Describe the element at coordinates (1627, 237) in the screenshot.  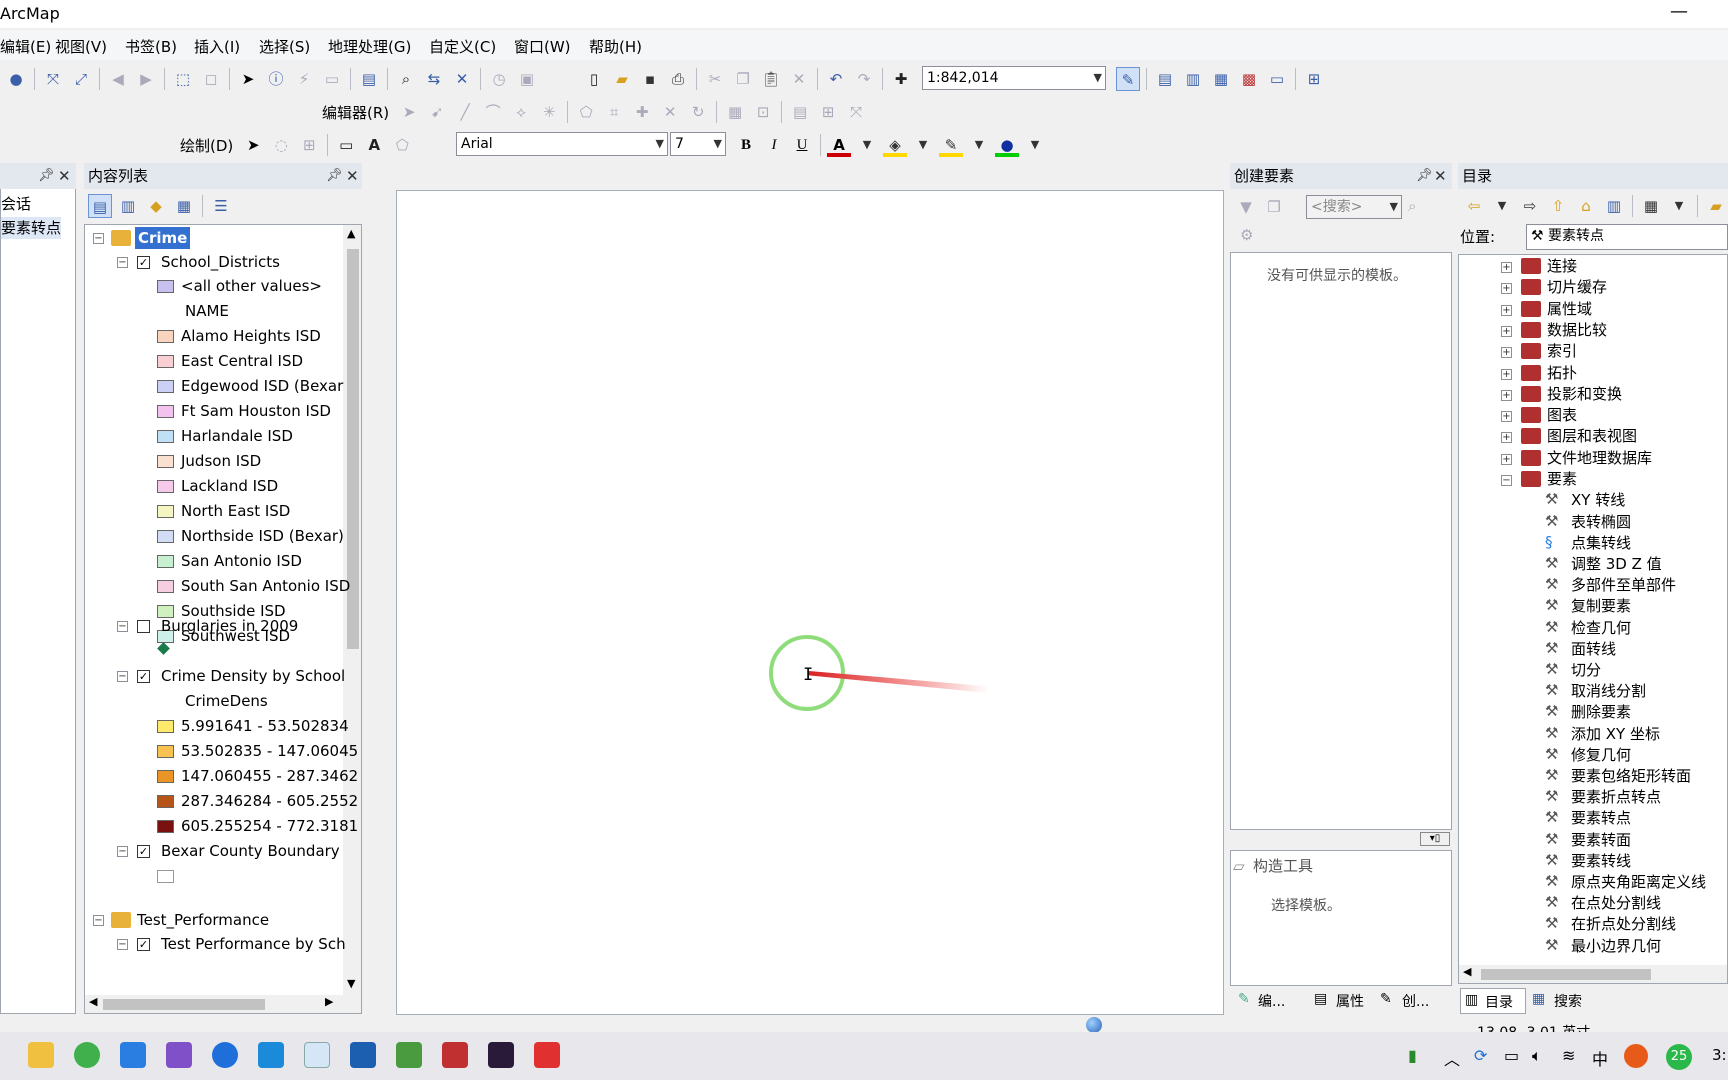
I see `location-input: ⚒ 要素转点` at that location.